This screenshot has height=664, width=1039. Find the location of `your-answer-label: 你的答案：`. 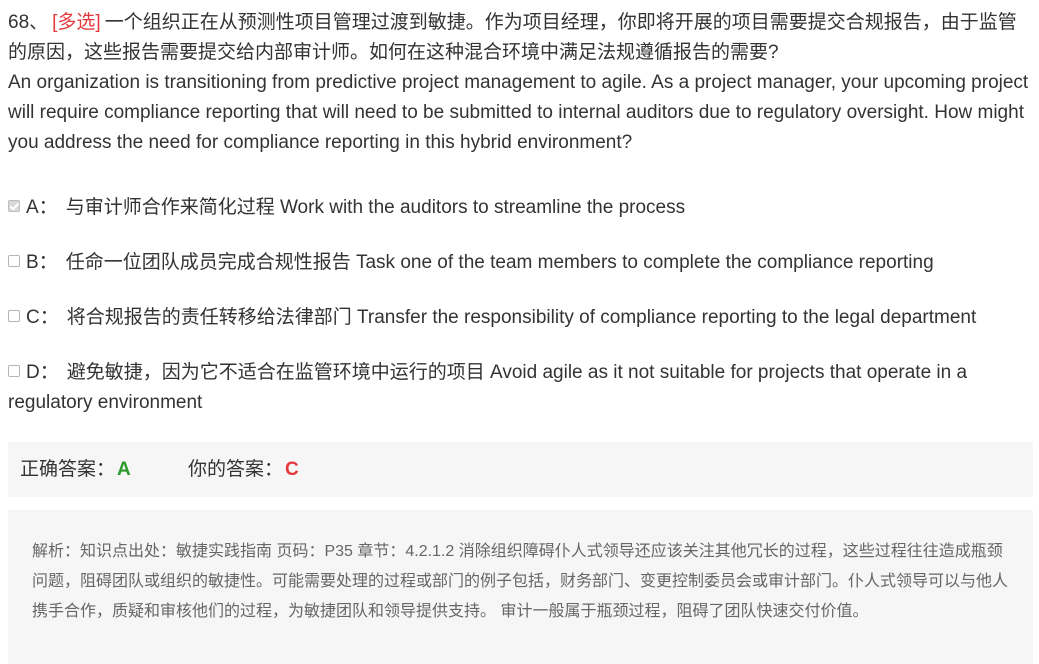

your-answer-label: 你的答案： is located at coordinates (236, 469).